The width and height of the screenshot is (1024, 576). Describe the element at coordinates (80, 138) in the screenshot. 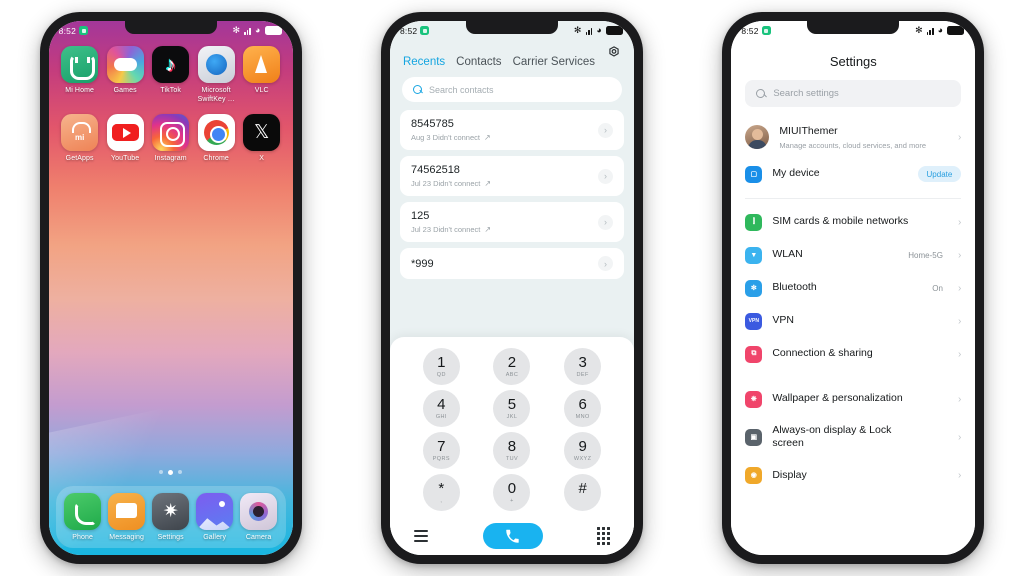

I see `app-getapps: GetApps` at that location.